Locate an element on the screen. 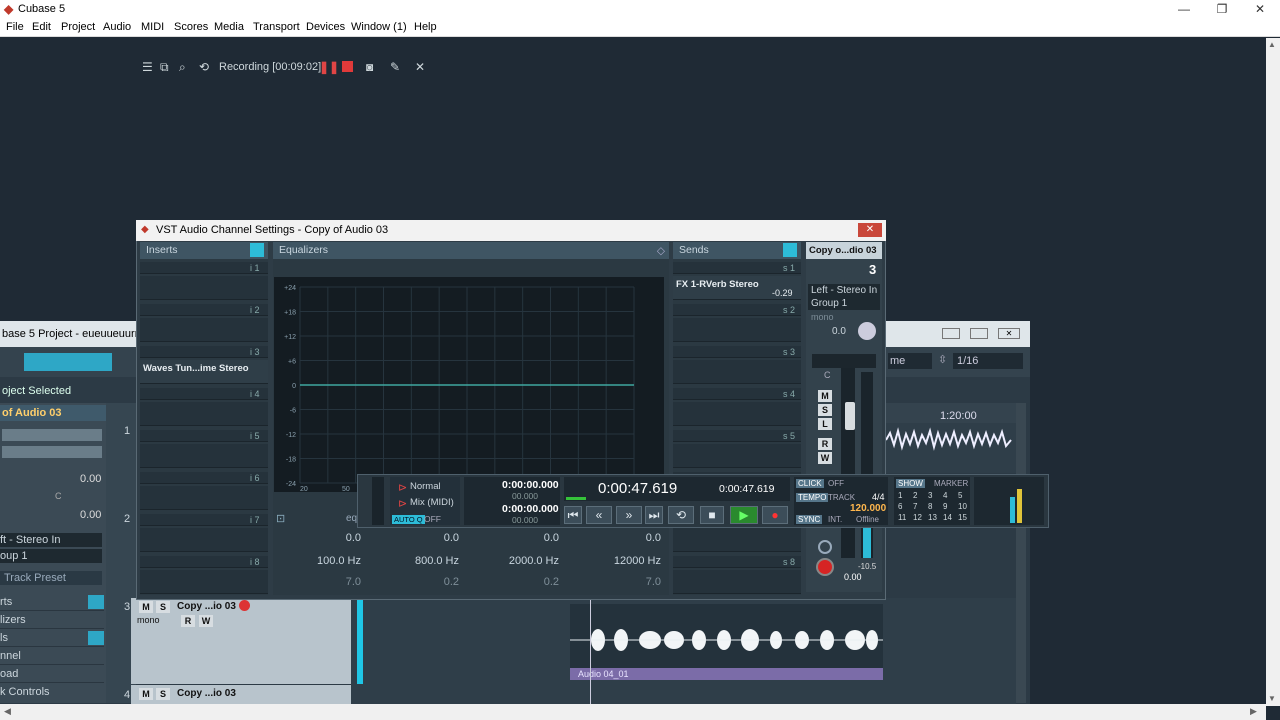 Image resolution: width=1280 pixels, height=720 pixels. insert-plugin-name: Waves Tun...ime Stereo is located at coordinates (196, 368).